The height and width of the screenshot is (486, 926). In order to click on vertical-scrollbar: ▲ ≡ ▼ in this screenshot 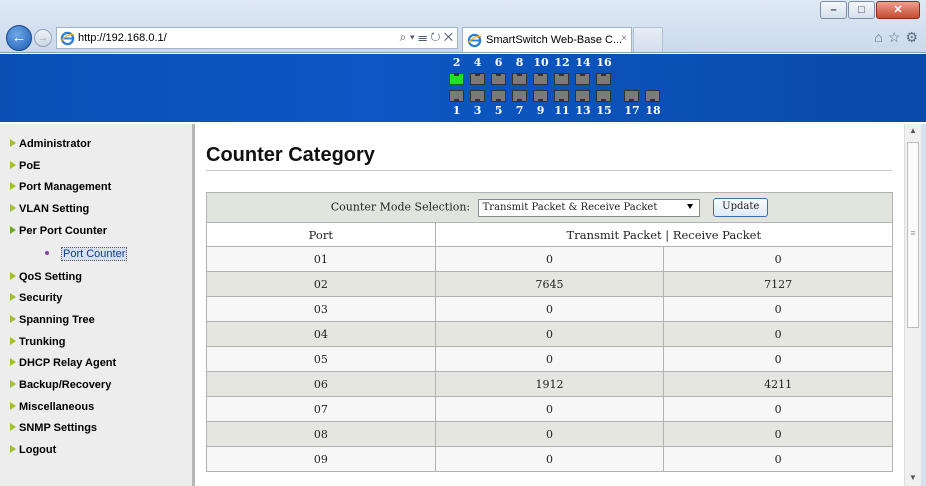, I will do `click(912, 305)`.